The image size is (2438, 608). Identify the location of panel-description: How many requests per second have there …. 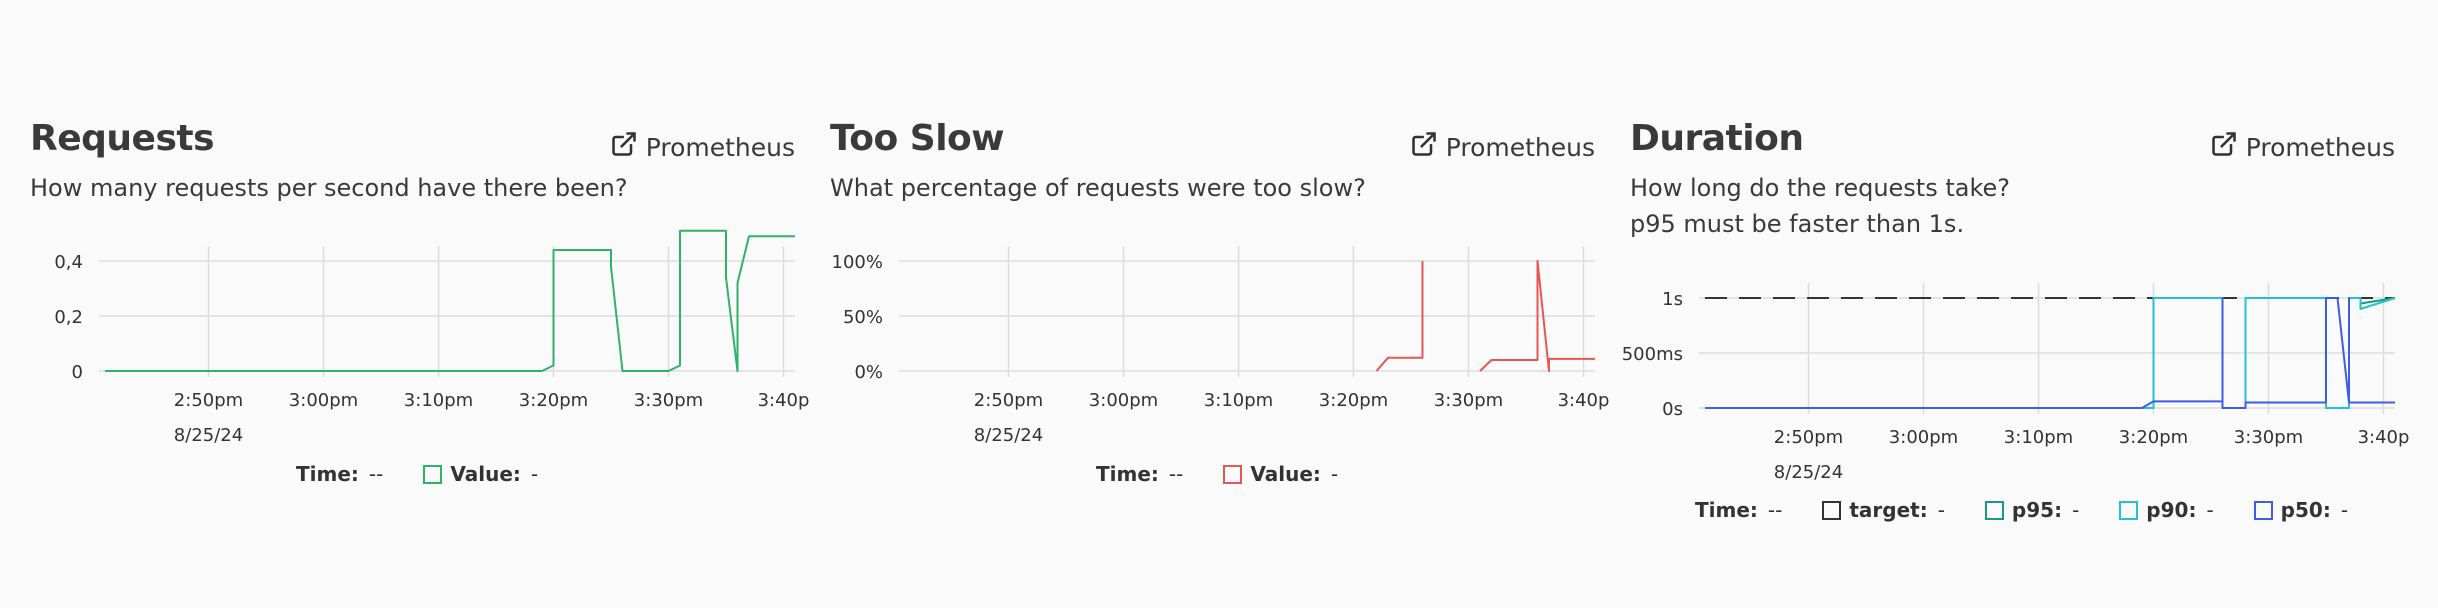
(329, 188).